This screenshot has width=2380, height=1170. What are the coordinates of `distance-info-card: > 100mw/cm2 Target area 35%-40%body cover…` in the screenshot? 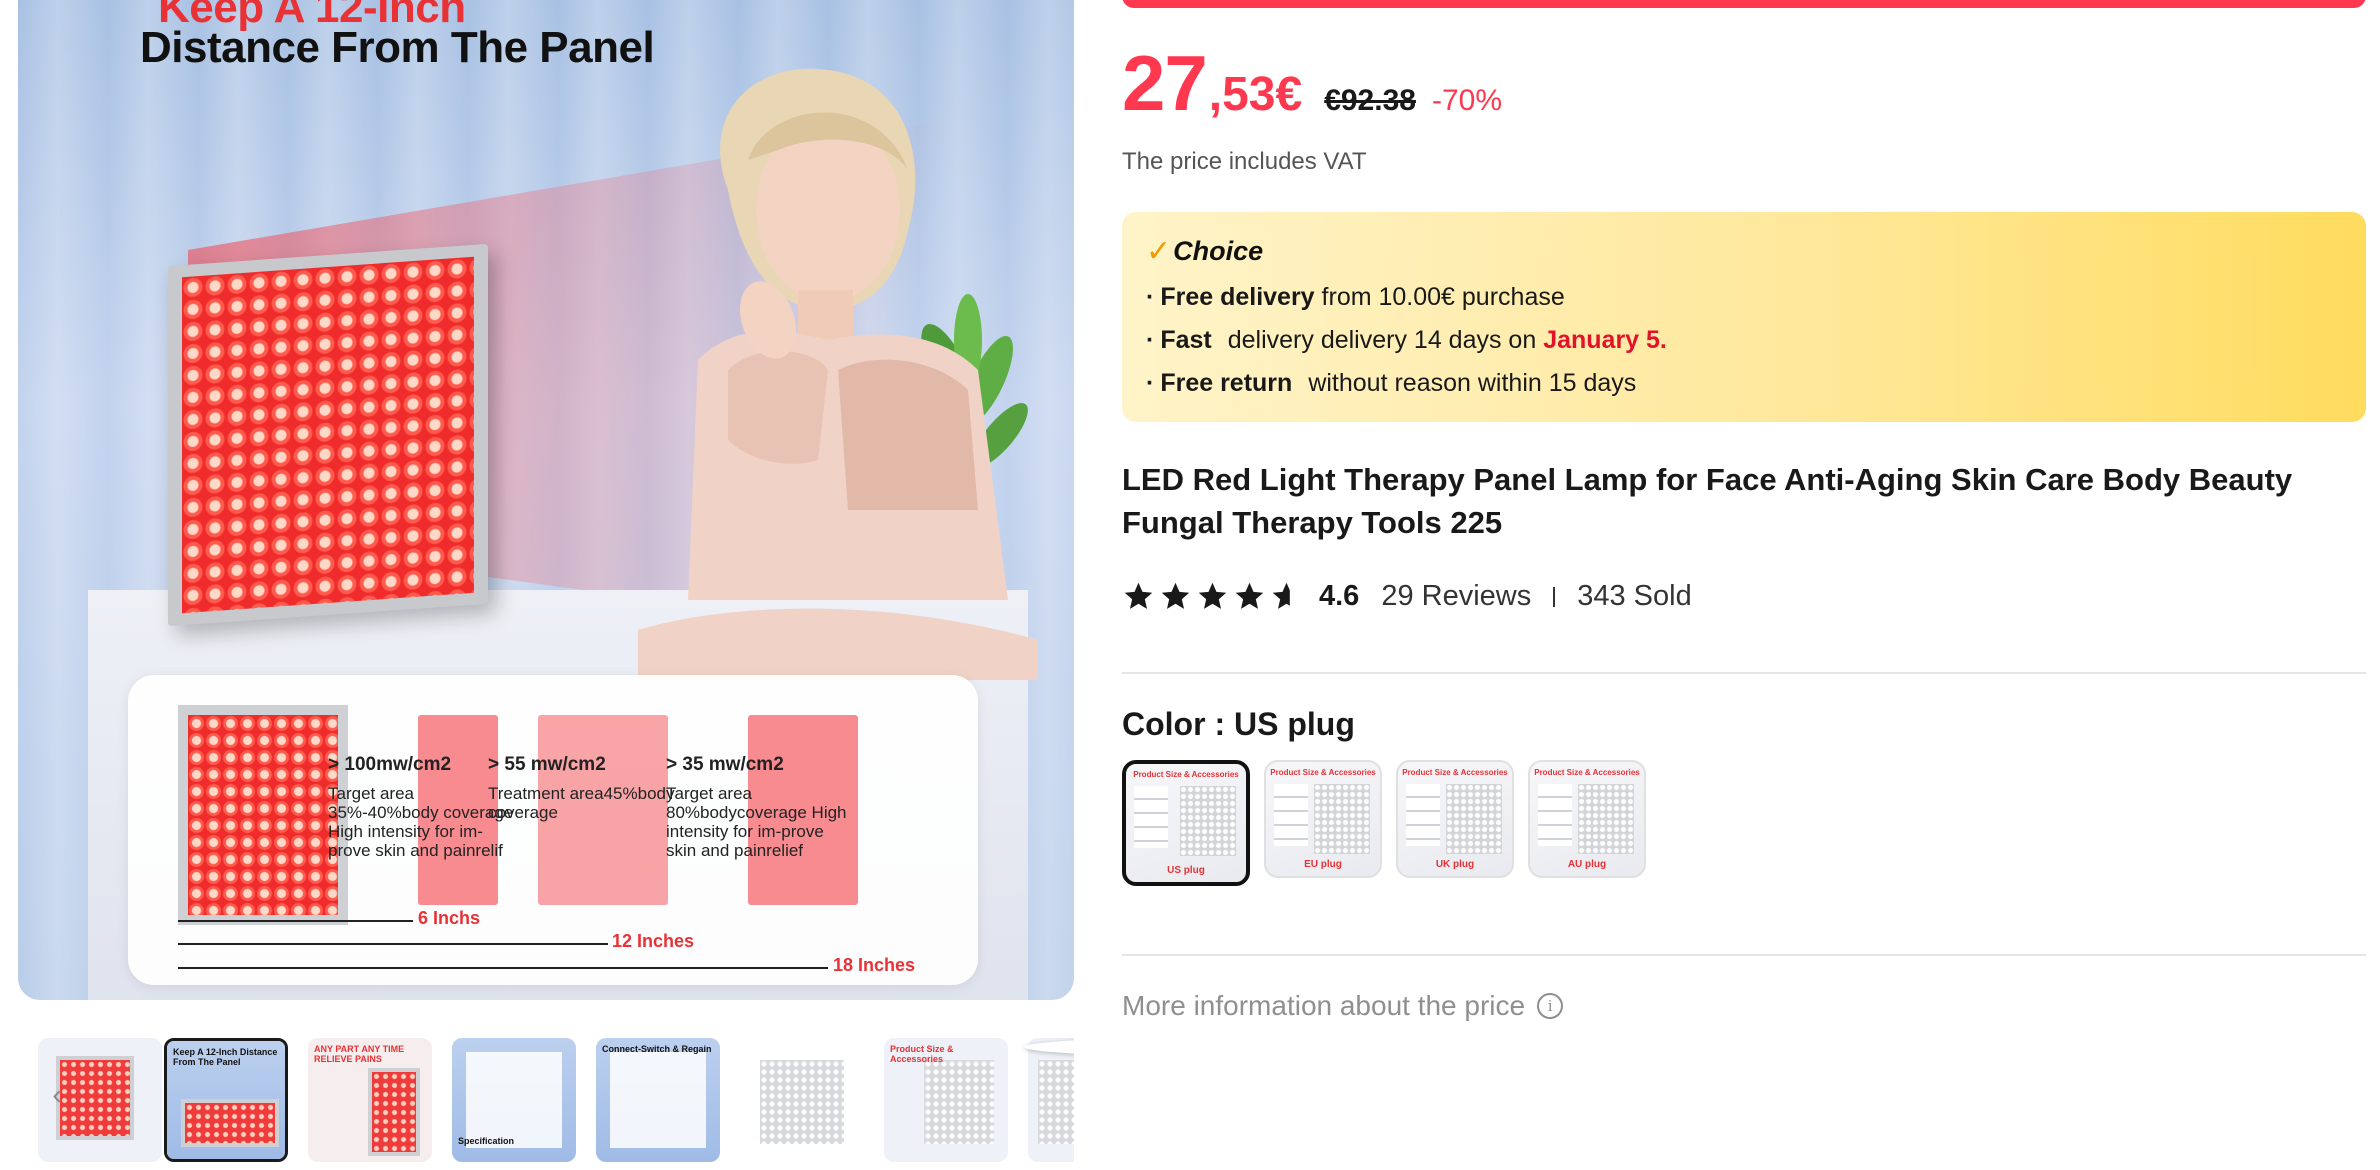 It's located at (553, 830).